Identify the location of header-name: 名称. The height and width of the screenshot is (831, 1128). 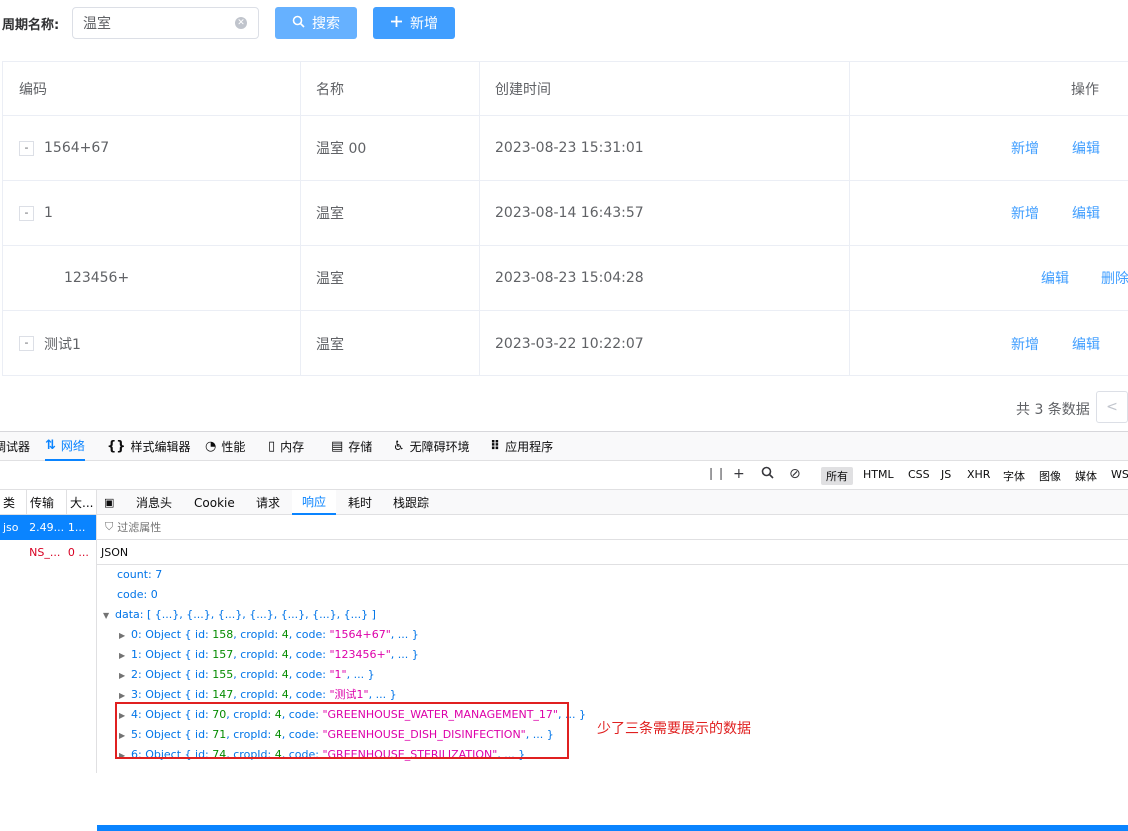
(390, 88).